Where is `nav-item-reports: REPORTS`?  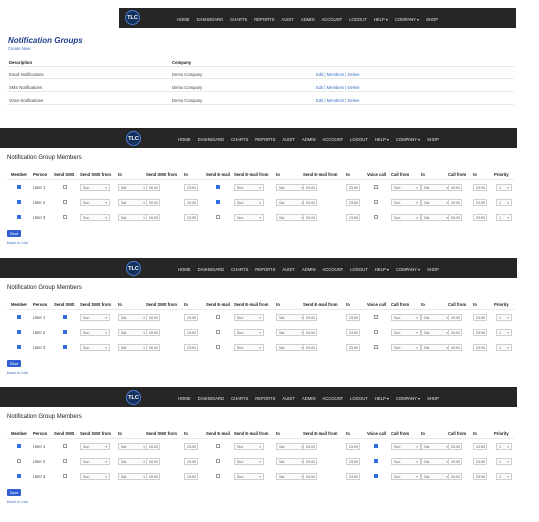
nav-item-reports: REPORTS is located at coordinates (265, 398).